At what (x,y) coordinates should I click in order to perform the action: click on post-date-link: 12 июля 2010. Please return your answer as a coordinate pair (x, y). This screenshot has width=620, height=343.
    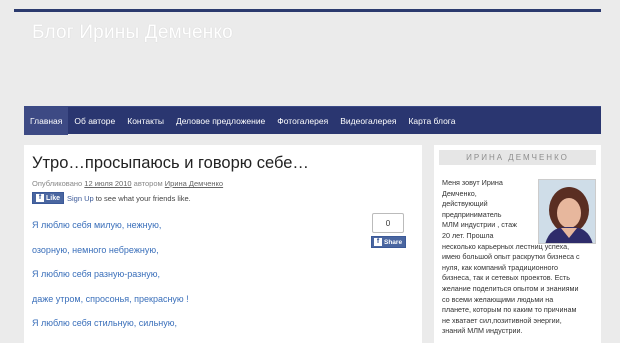
    Looking at the image, I should click on (107, 183).